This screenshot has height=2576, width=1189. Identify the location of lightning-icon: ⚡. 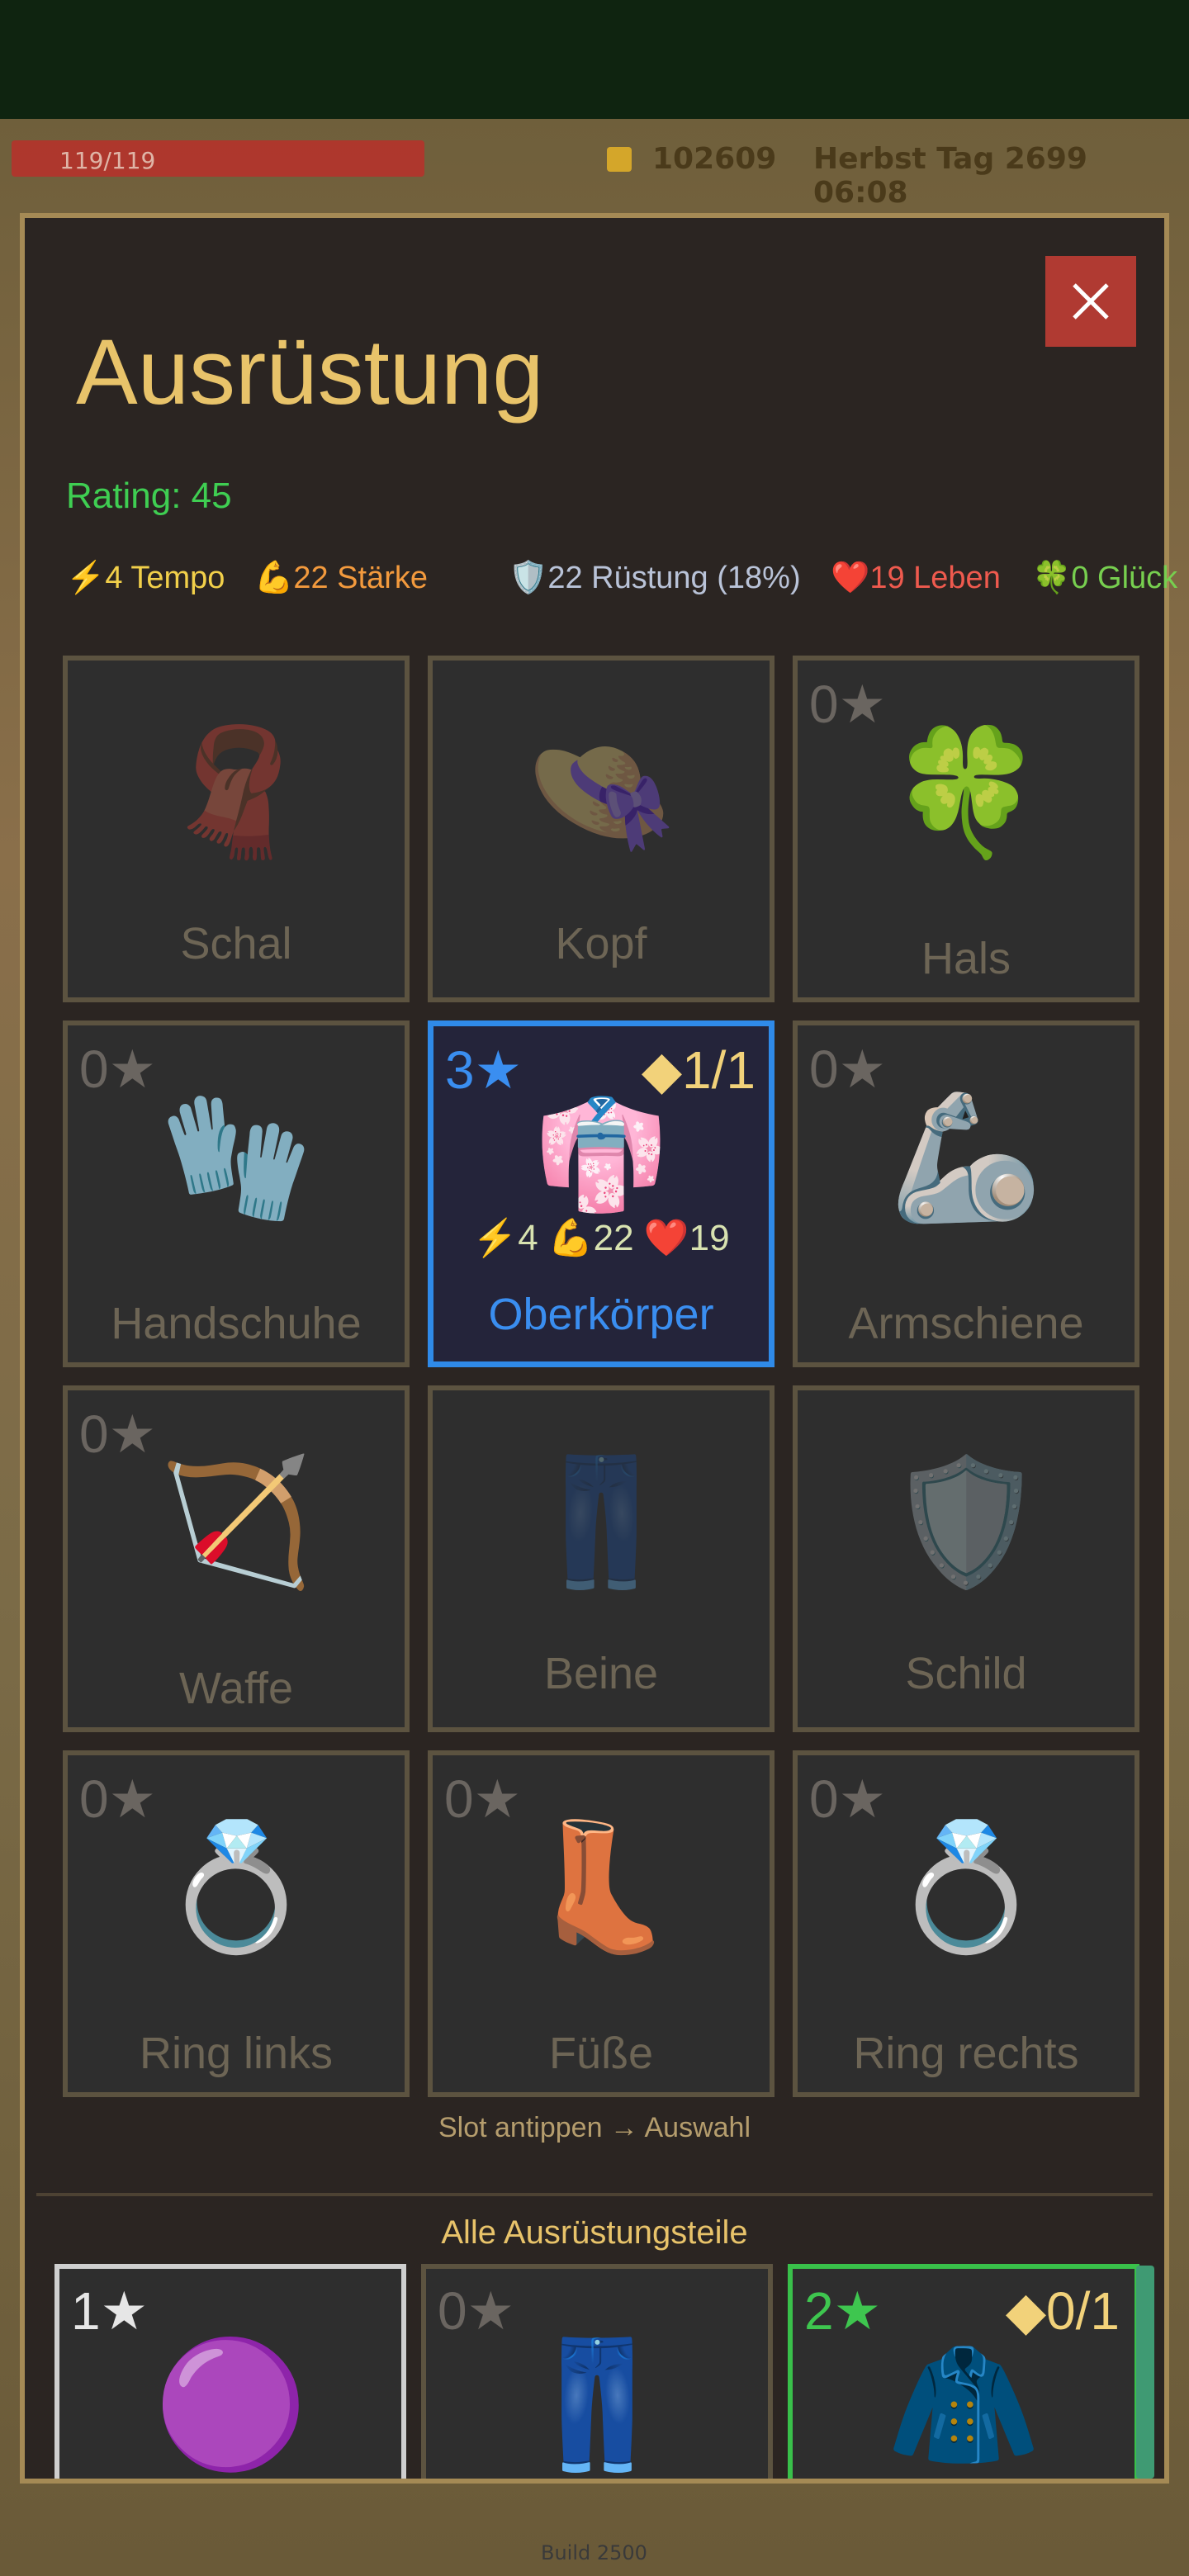
(86, 578).